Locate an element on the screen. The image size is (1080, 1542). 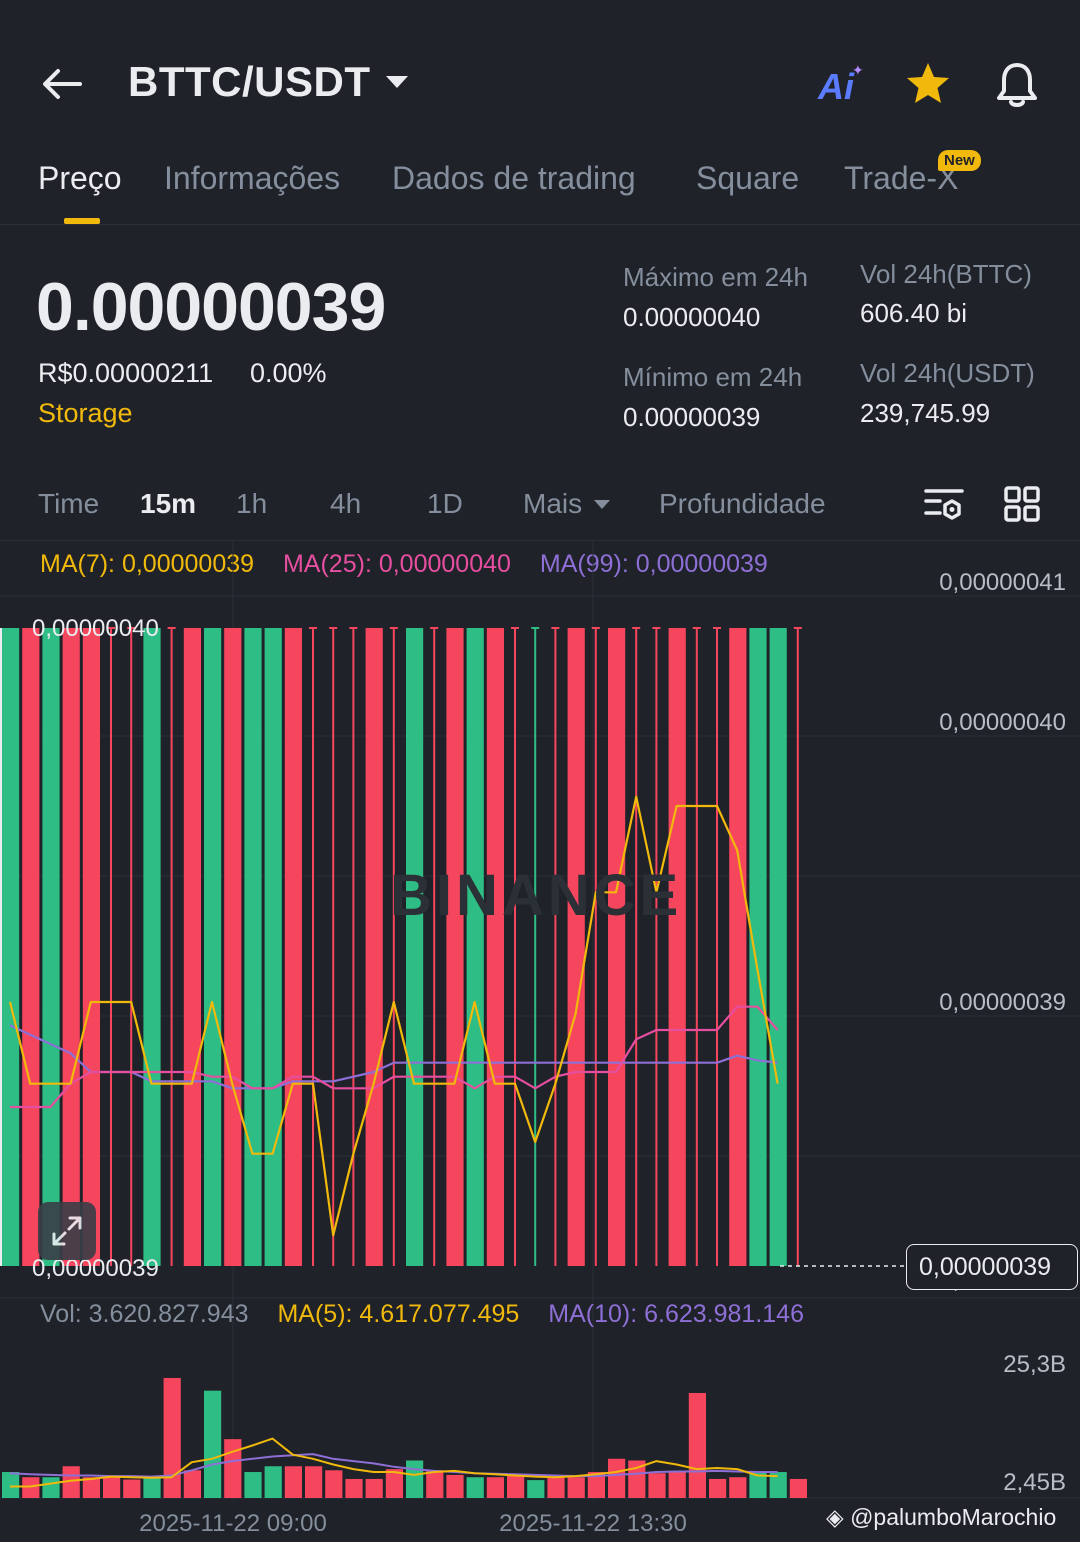
binance-square-icon: ◈ is located at coordinates (838, 1517).